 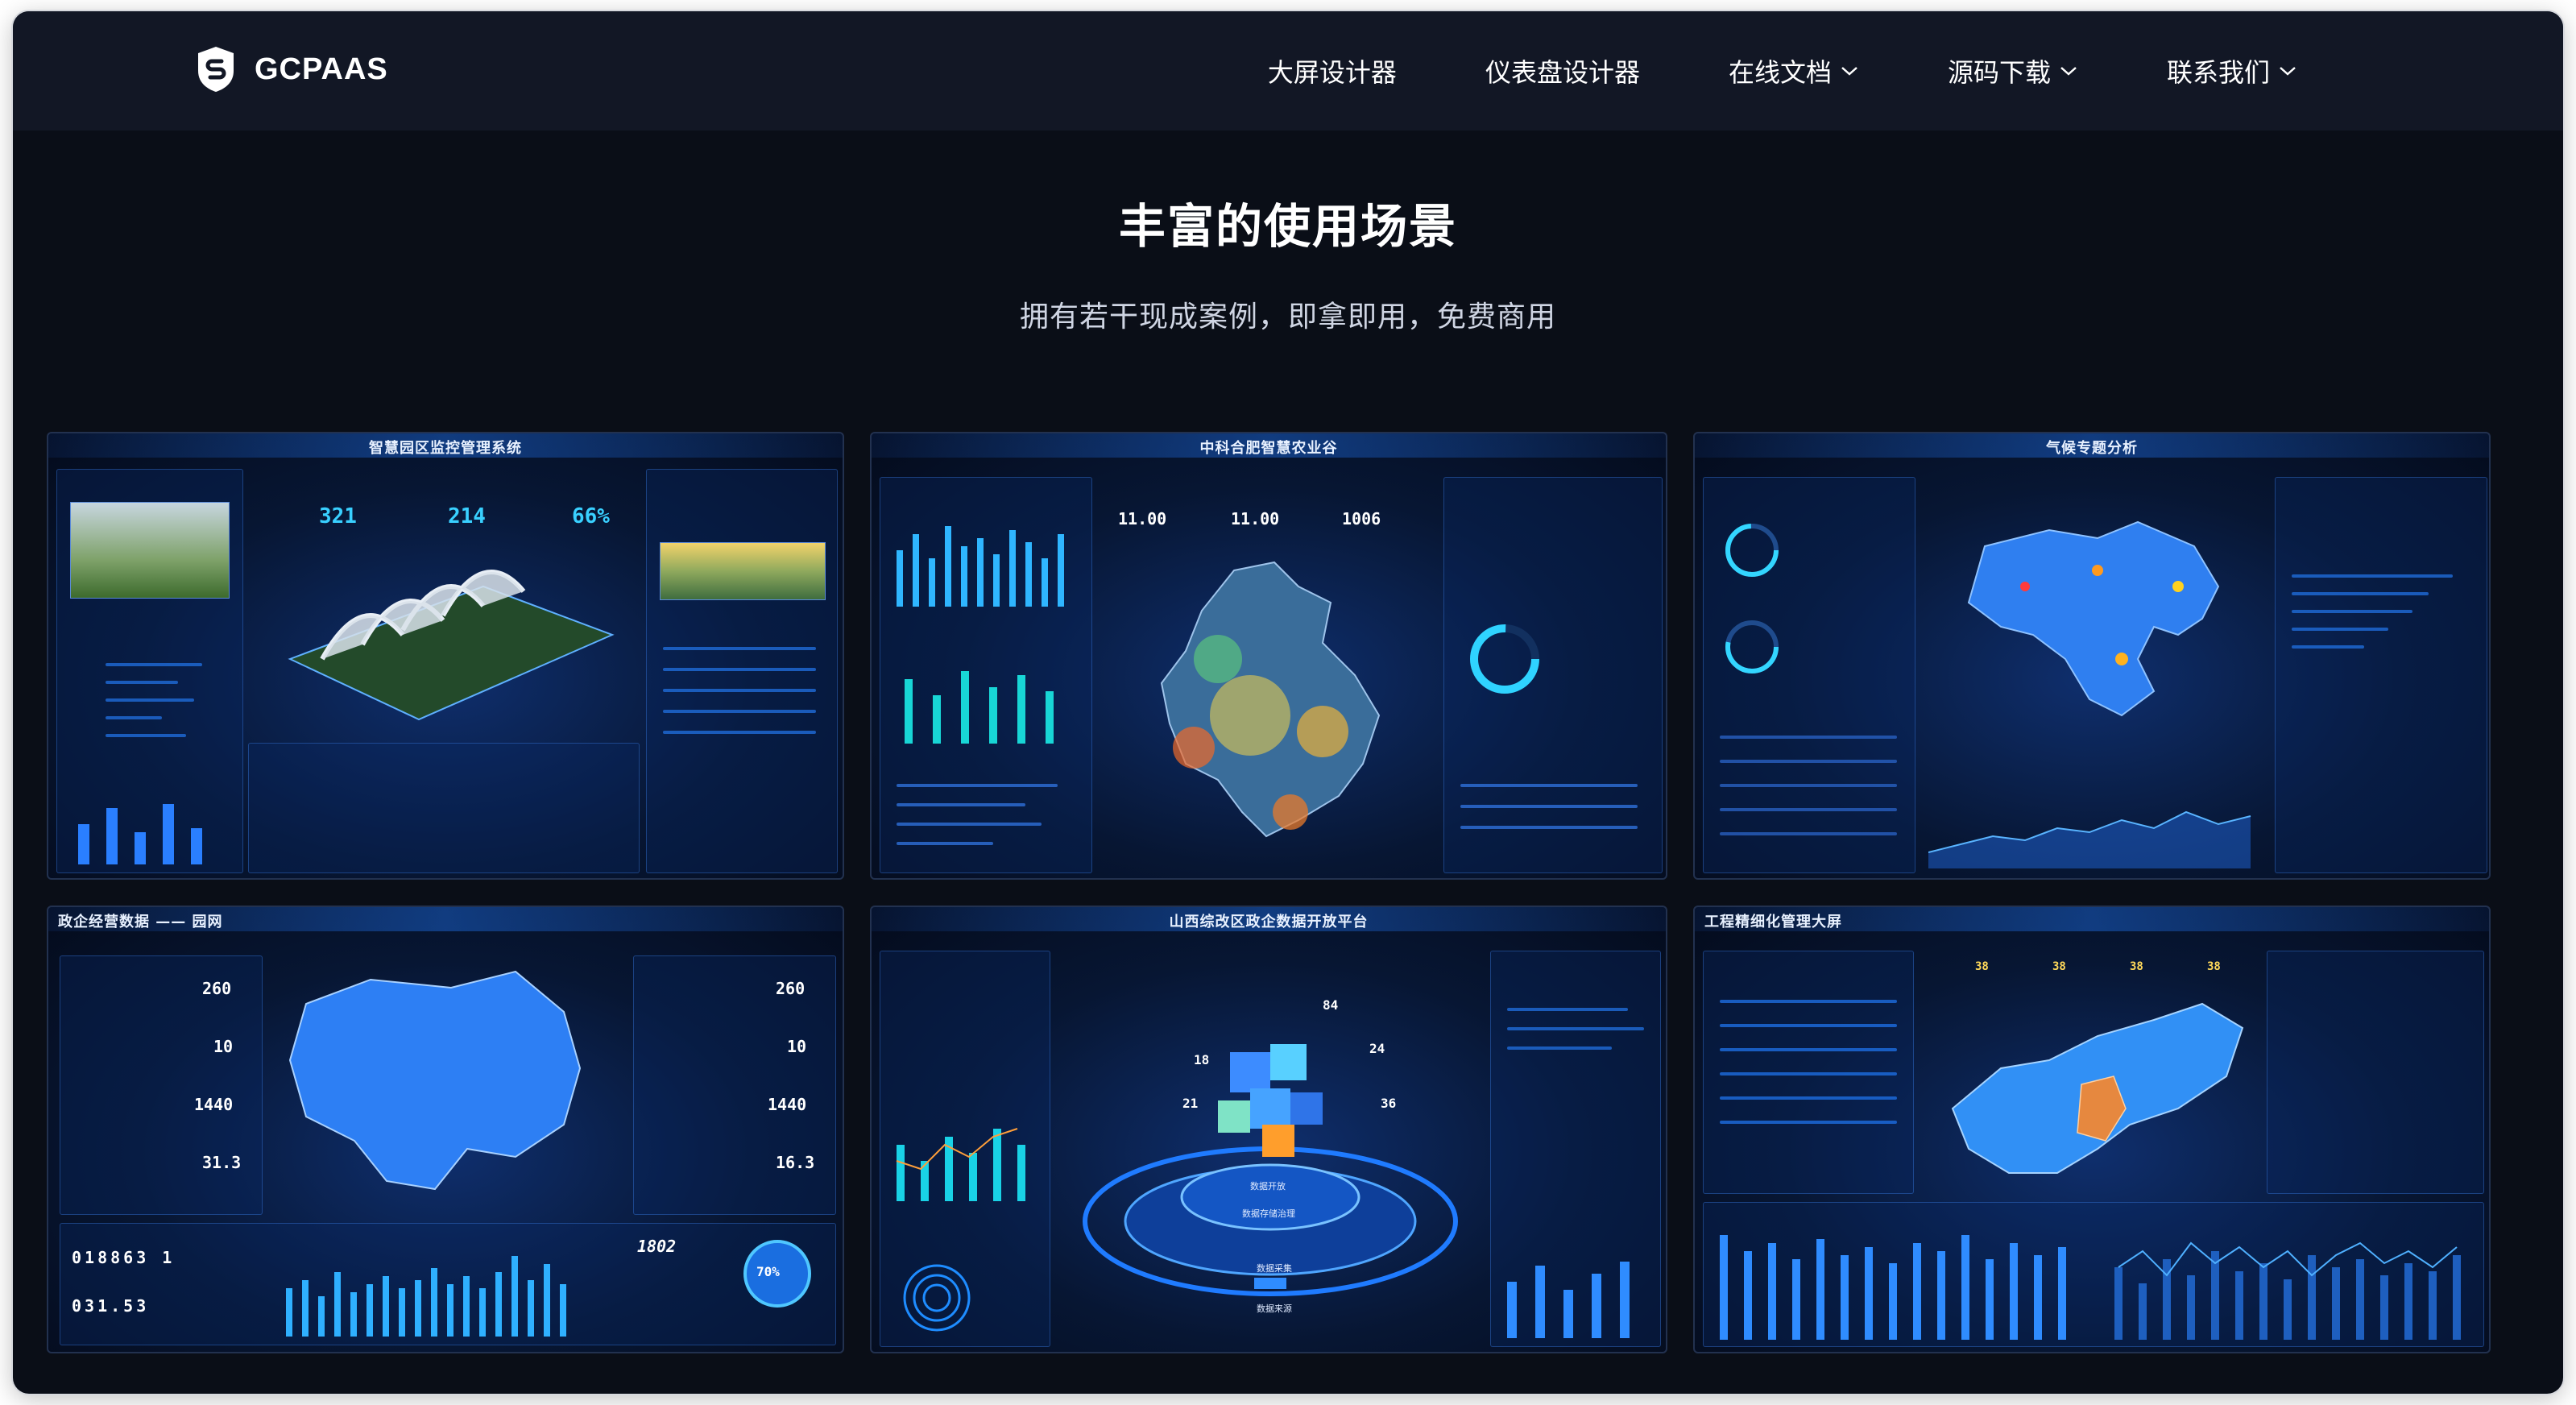 What do you see at coordinates (743, 571) in the screenshot?
I see `field-photo` at bounding box center [743, 571].